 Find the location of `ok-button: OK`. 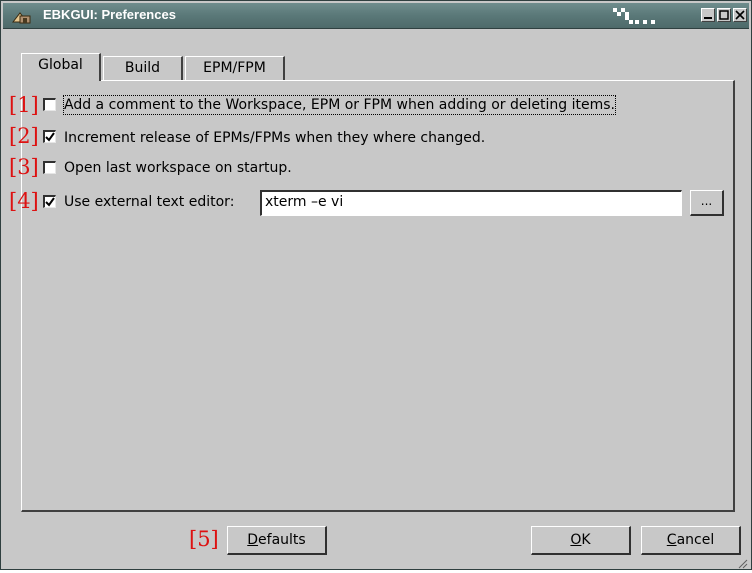

ok-button: OK is located at coordinates (581, 540).